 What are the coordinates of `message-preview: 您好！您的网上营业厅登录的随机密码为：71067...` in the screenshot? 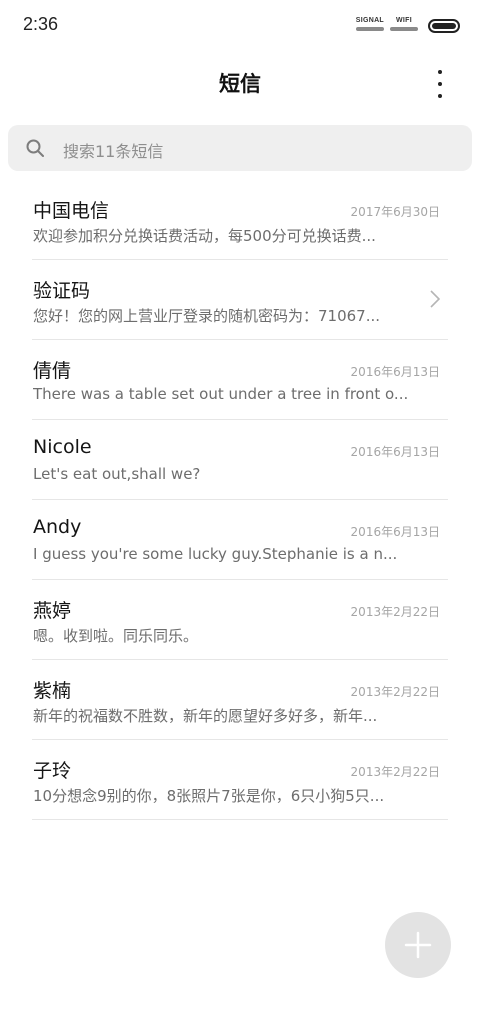 It's located at (207, 316).